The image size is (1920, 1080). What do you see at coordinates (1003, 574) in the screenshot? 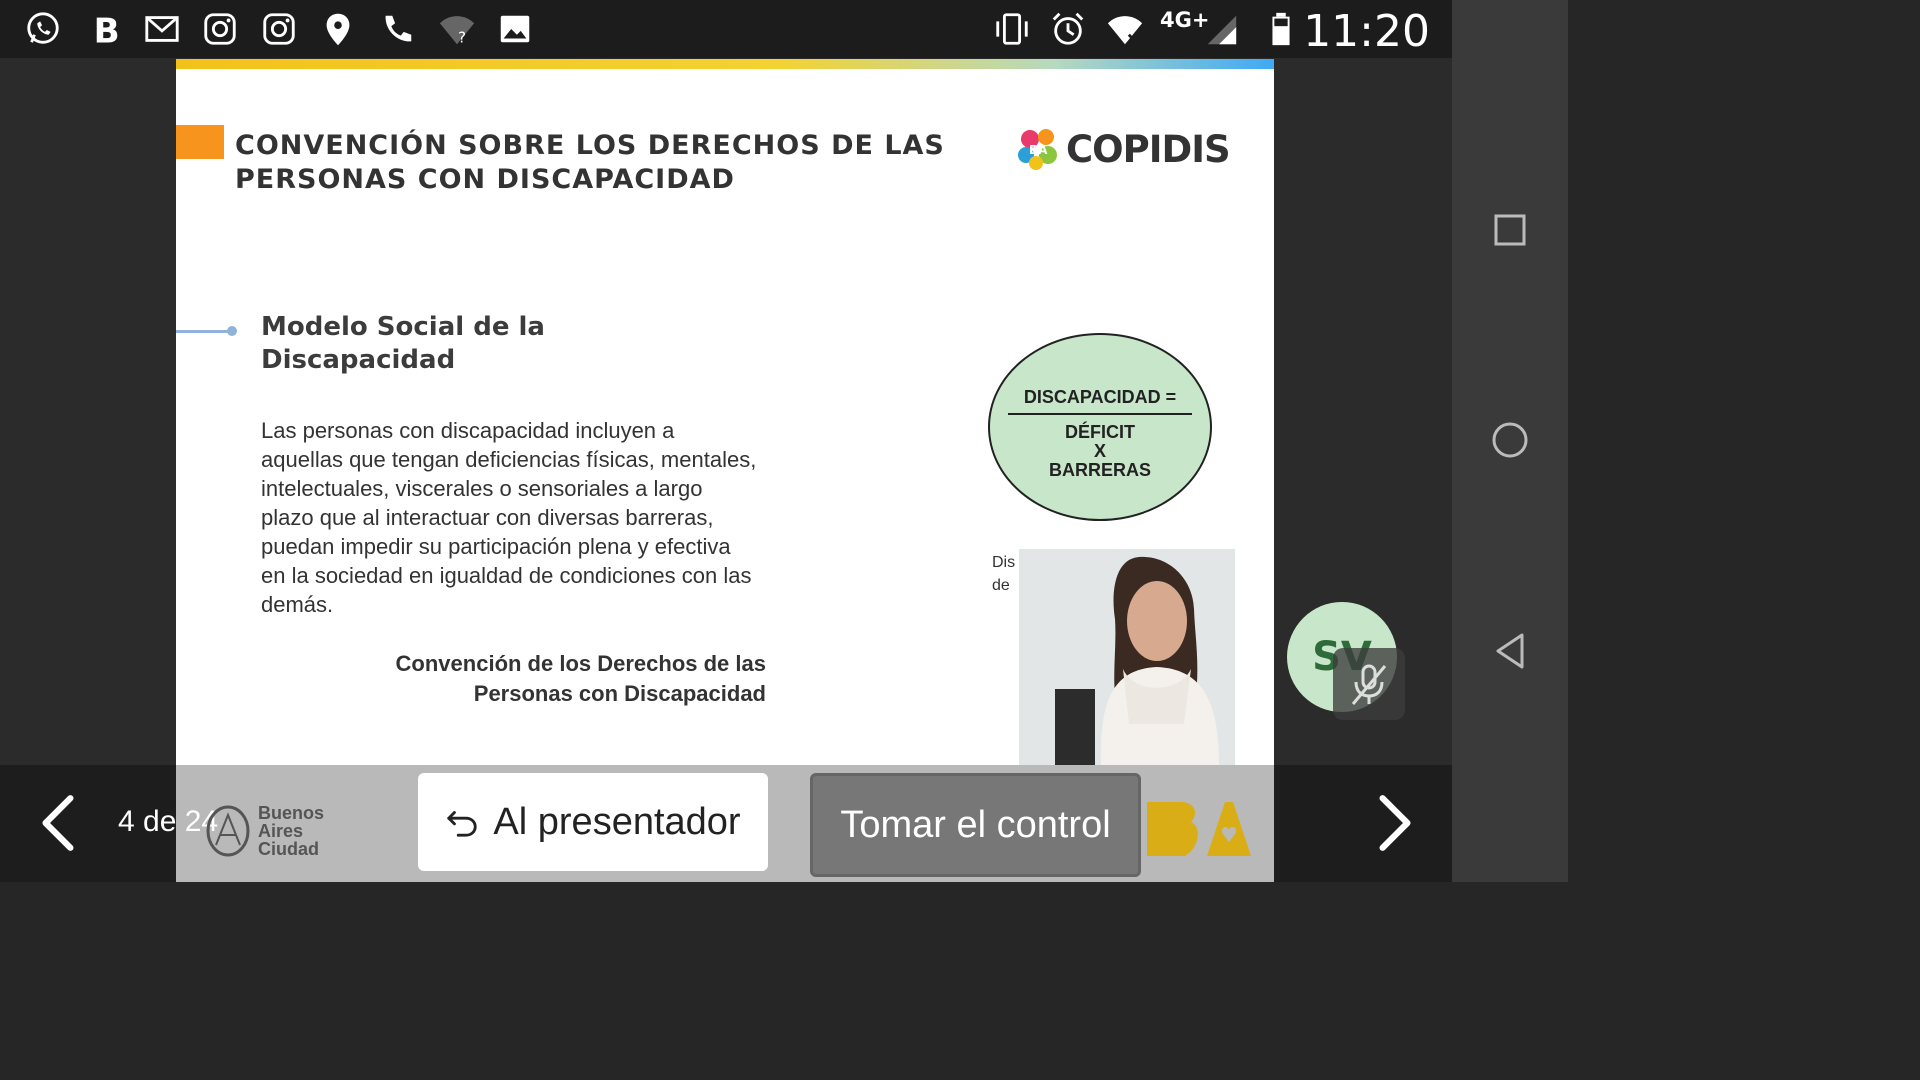
I see `slide-caption: Dis de` at bounding box center [1003, 574].